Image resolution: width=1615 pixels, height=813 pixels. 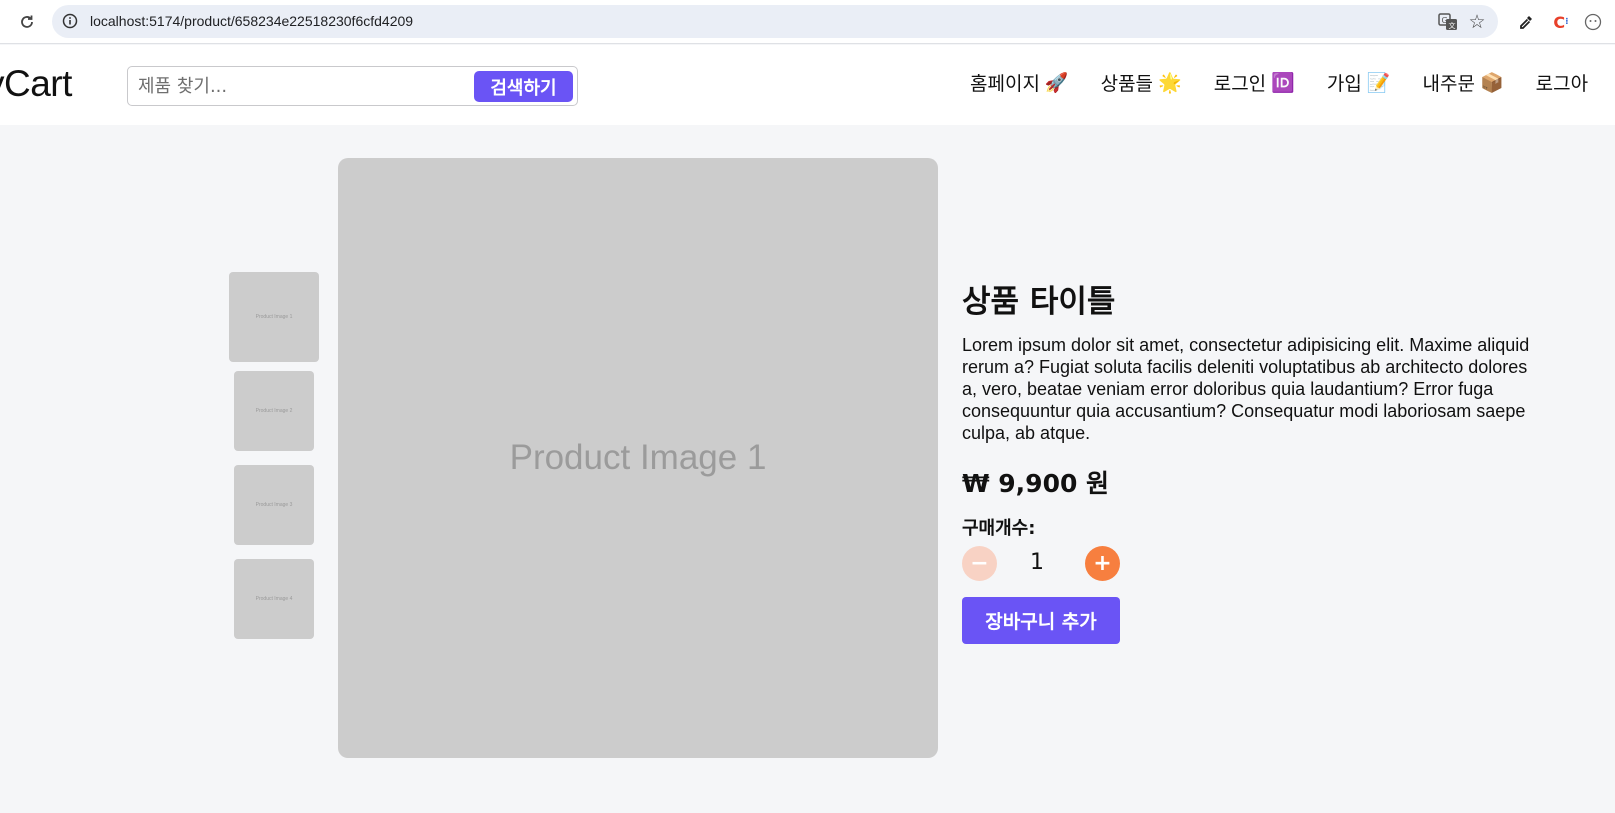 I want to click on nav-item-label: 로그아, so click(x=1562, y=84).